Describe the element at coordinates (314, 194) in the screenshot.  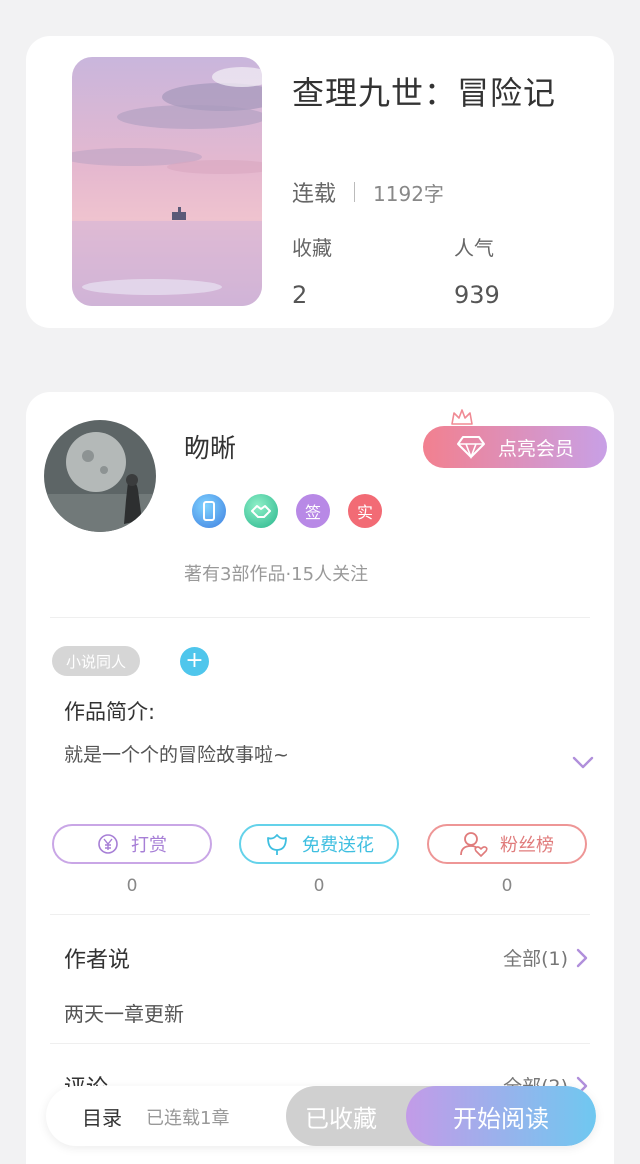
I see `serial-status: 连载` at that location.